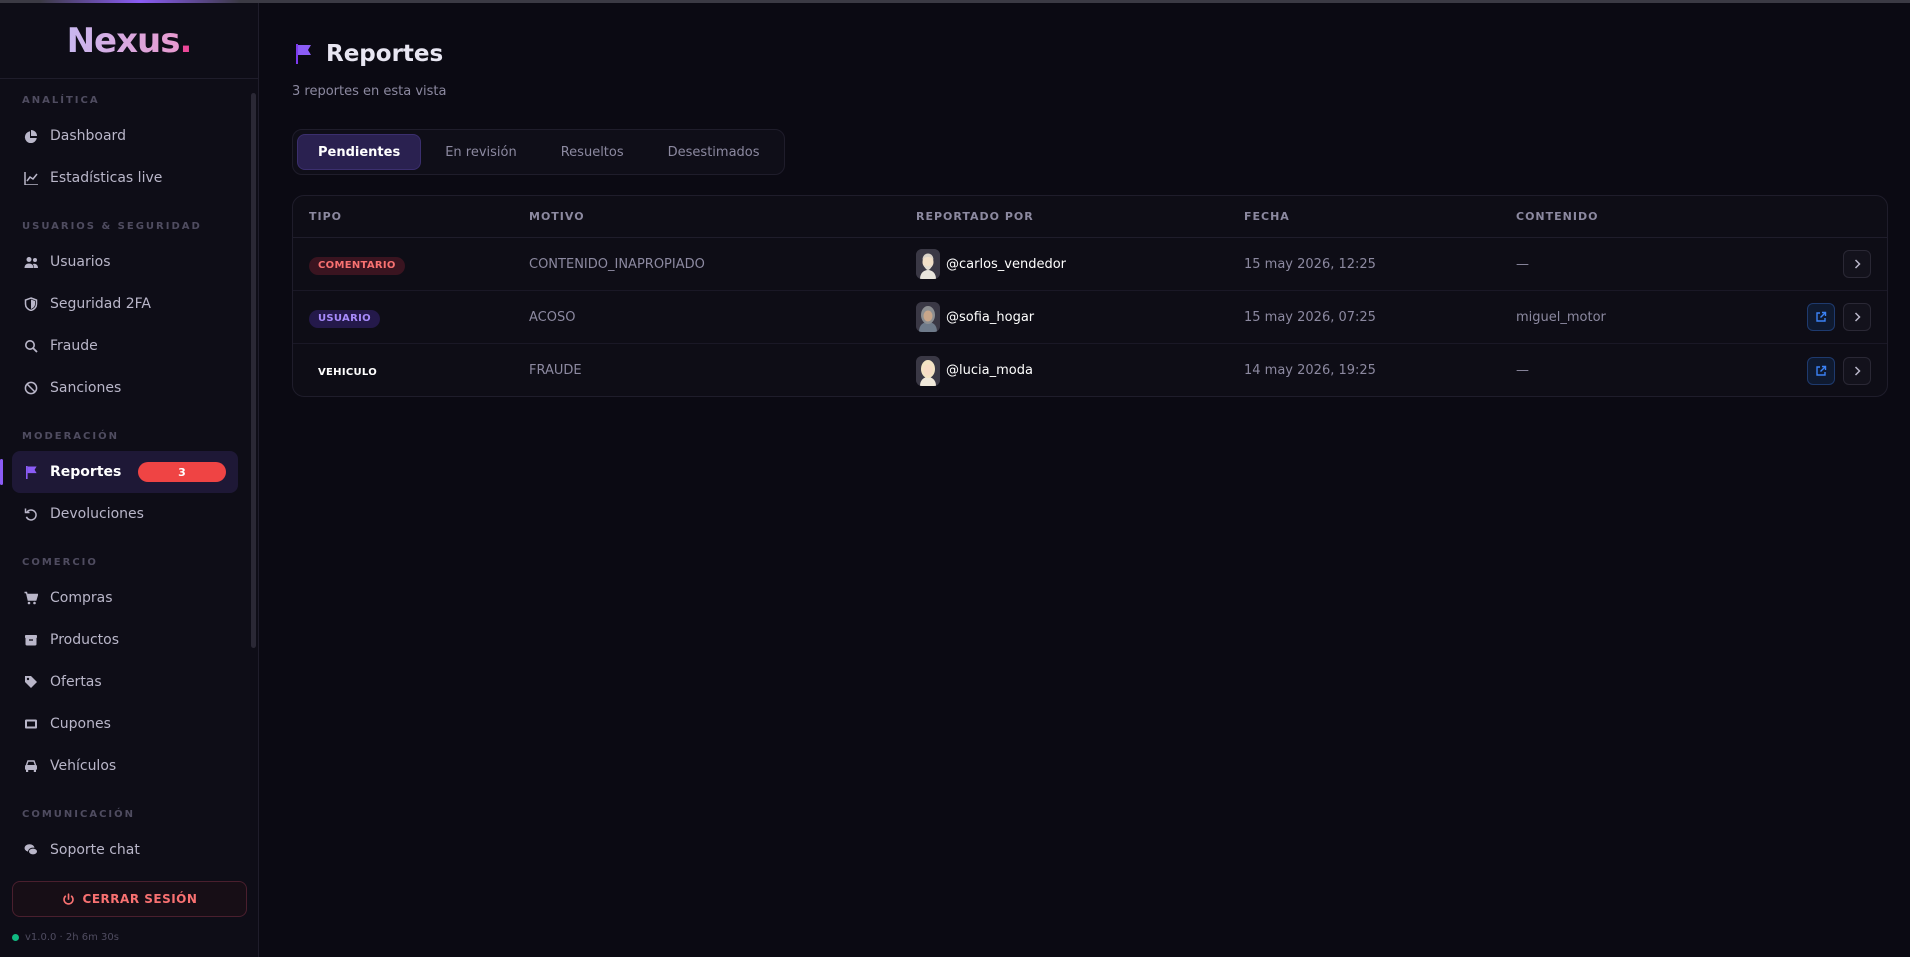  Describe the element at coordinates (86, 472) in the screenshot. I see `sidebar-item-label: Reportes` at that location.